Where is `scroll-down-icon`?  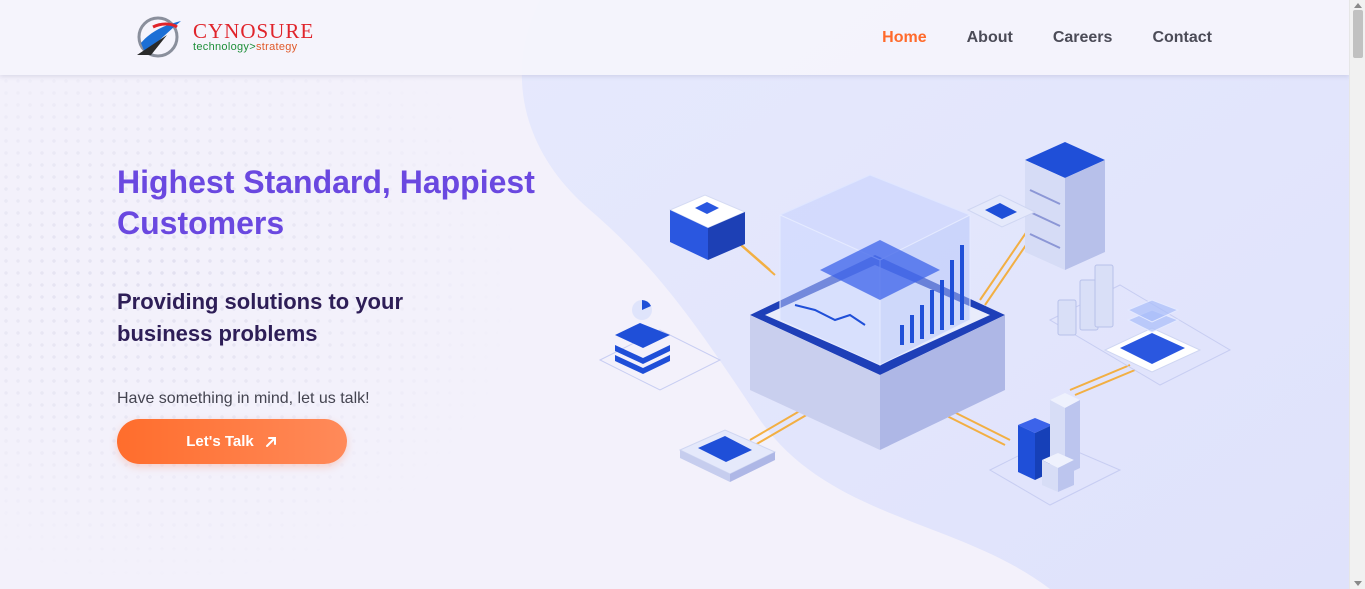
scroll-down-icon is located at coordinates (1358, 583).